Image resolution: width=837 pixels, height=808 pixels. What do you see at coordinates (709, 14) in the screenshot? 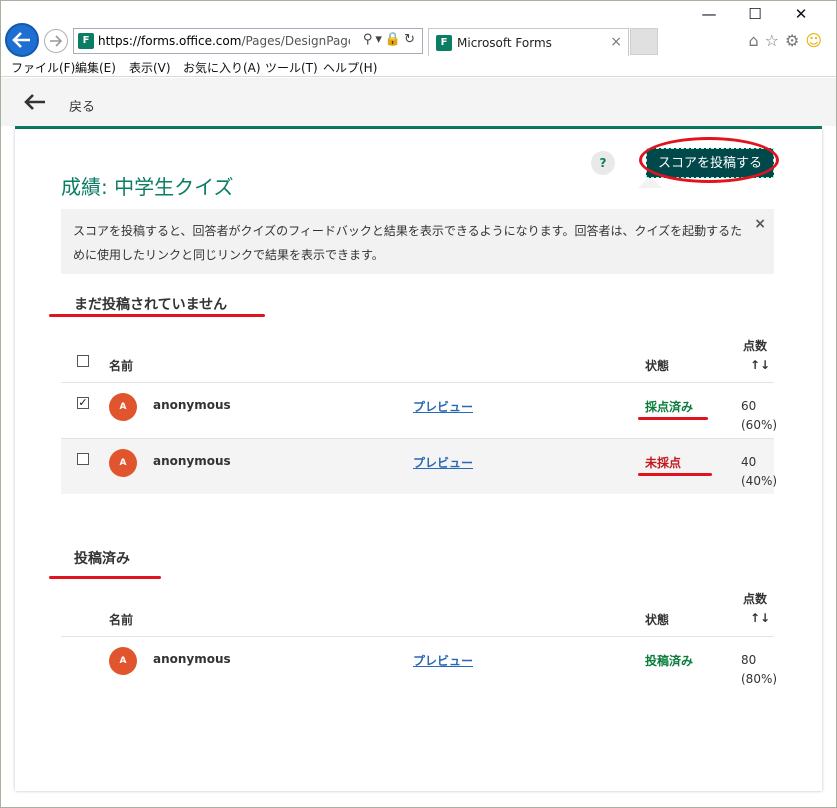
I see `minimize-button: —` at bounding box center [709, 14].